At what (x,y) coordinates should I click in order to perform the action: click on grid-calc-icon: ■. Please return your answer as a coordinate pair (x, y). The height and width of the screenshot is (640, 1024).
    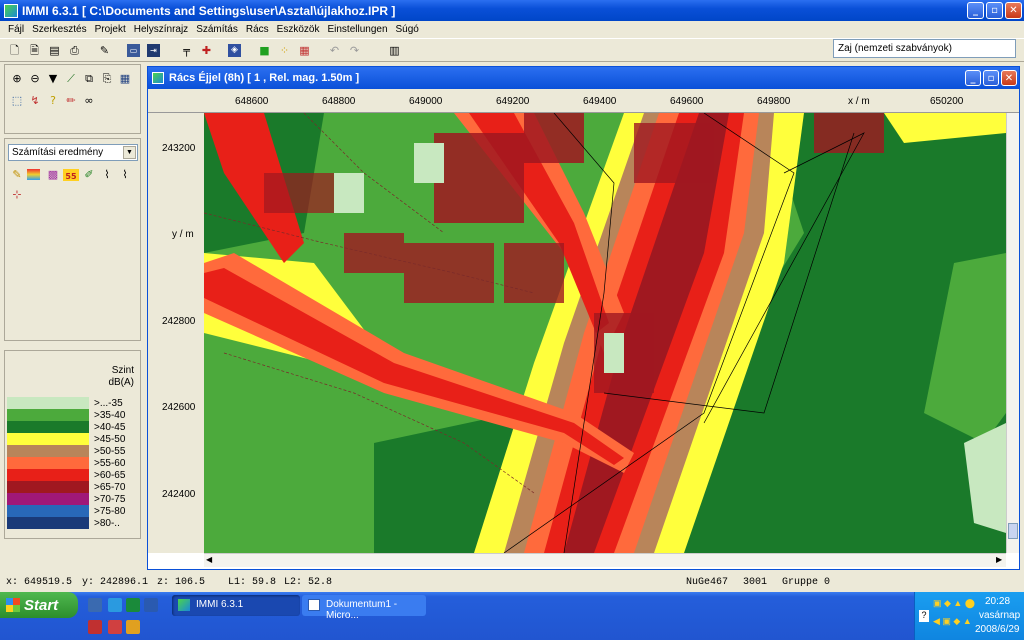
    Looking at the image, I should click on (264, 50).